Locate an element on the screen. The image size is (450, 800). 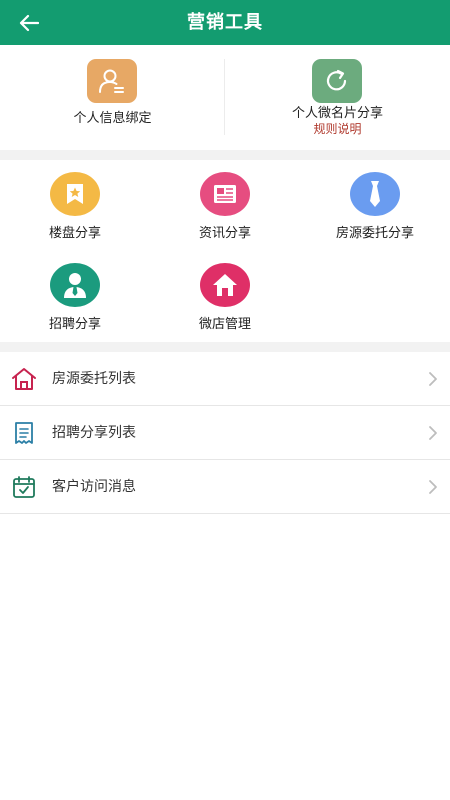
page-title: 营销工具 is located at coordinates (225, 22).